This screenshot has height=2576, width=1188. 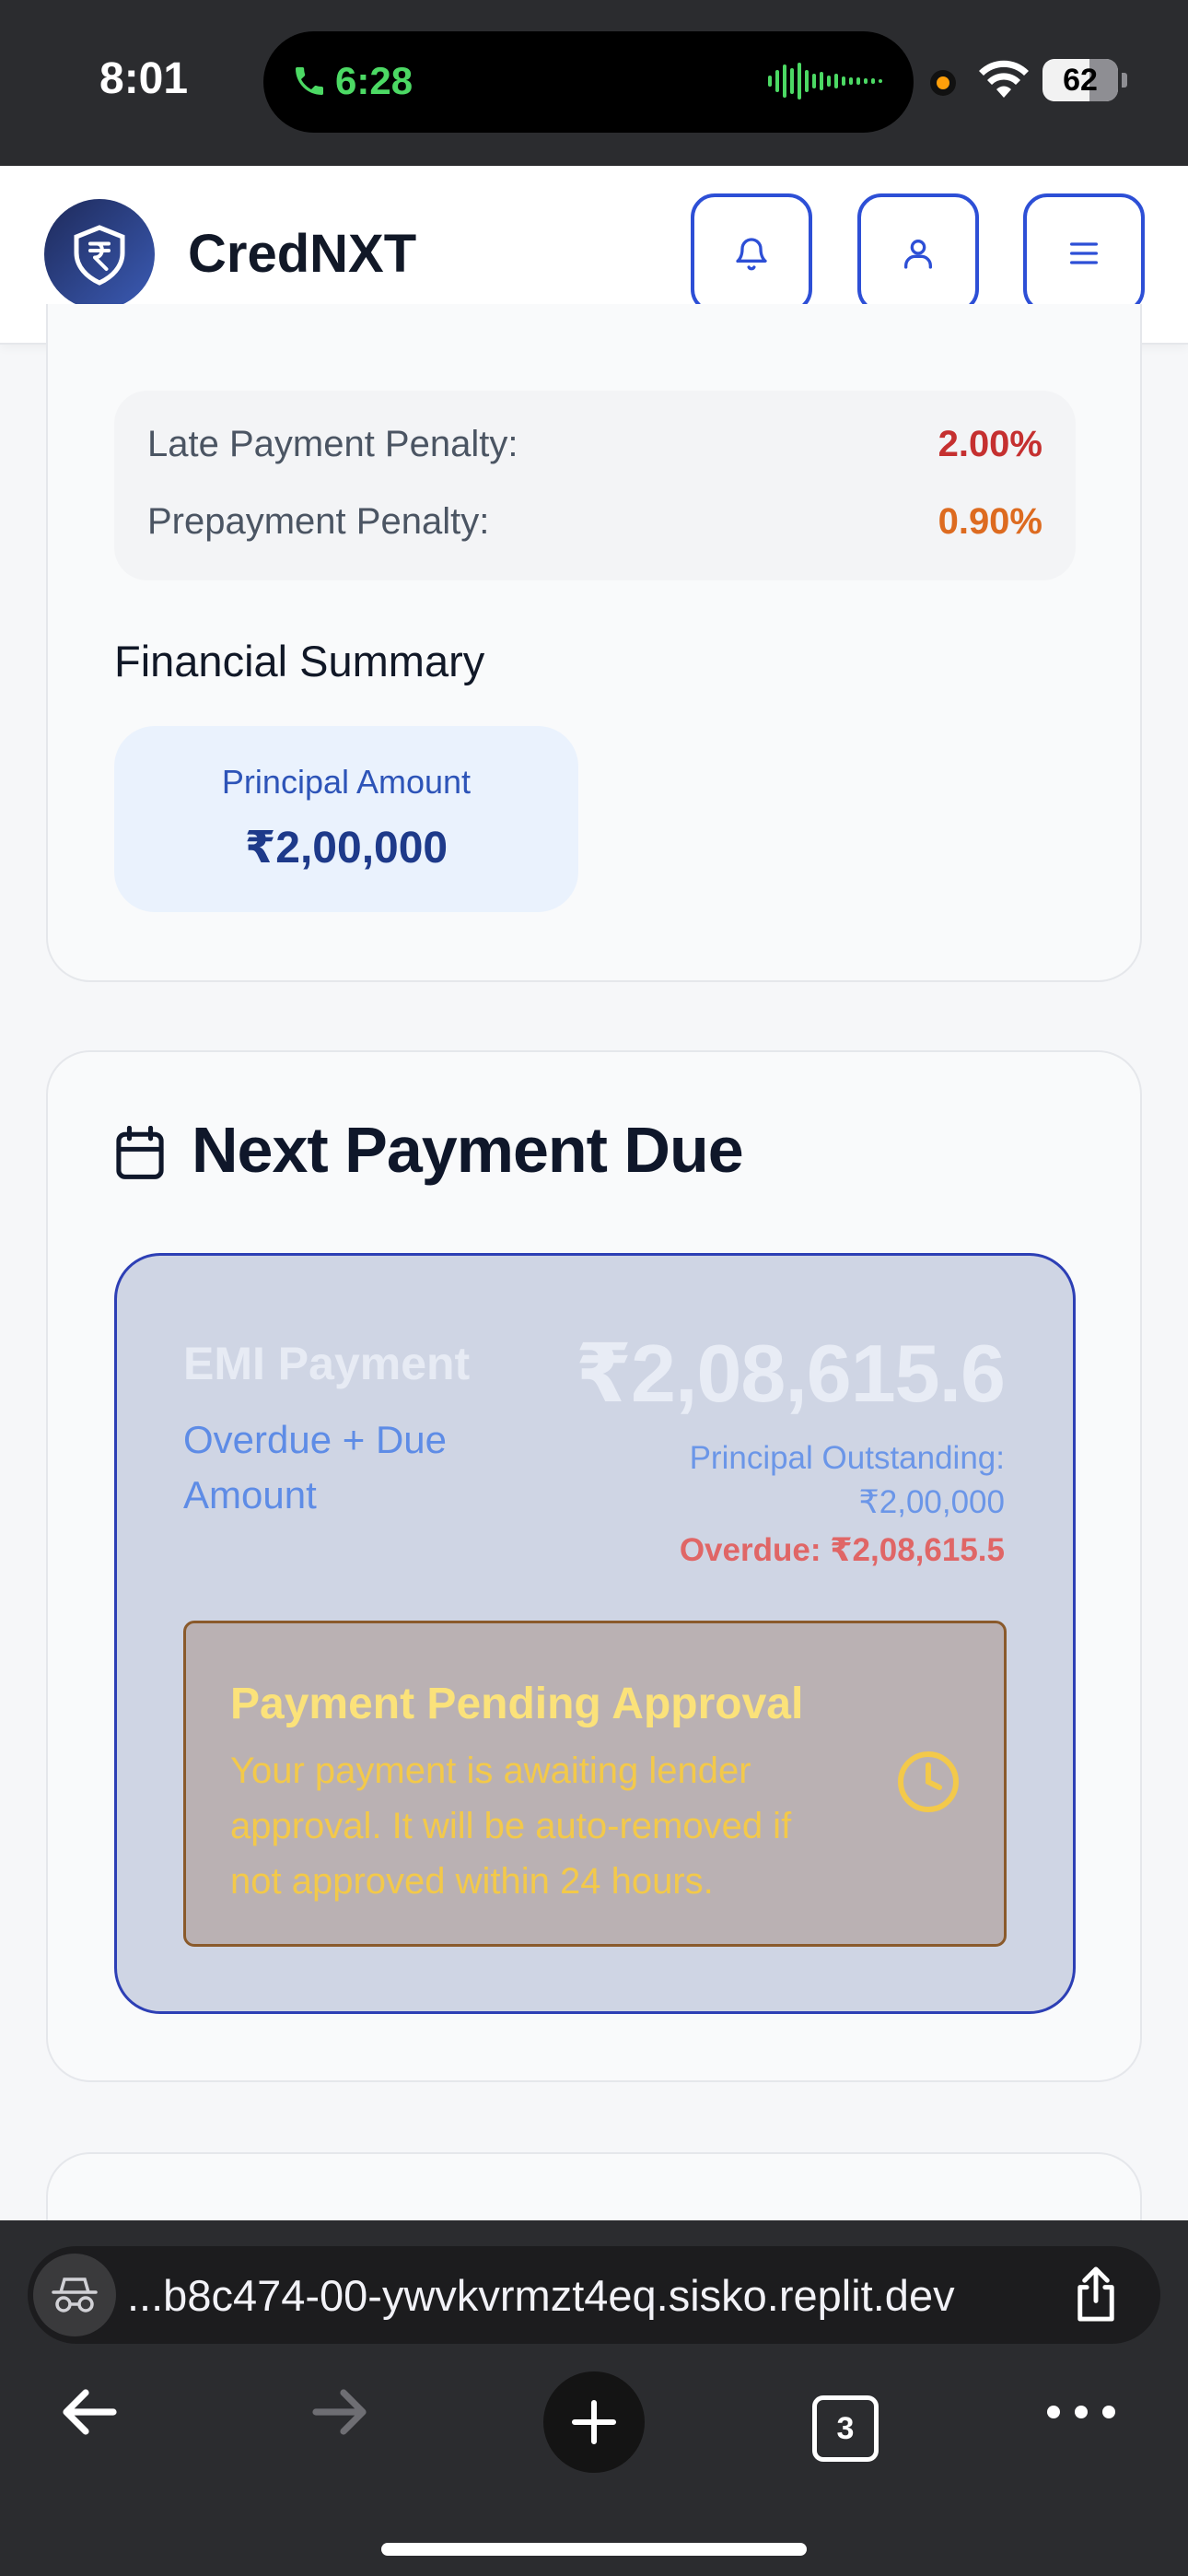 I want to click on call-duration: 6:28, so click(x=374, y=80).